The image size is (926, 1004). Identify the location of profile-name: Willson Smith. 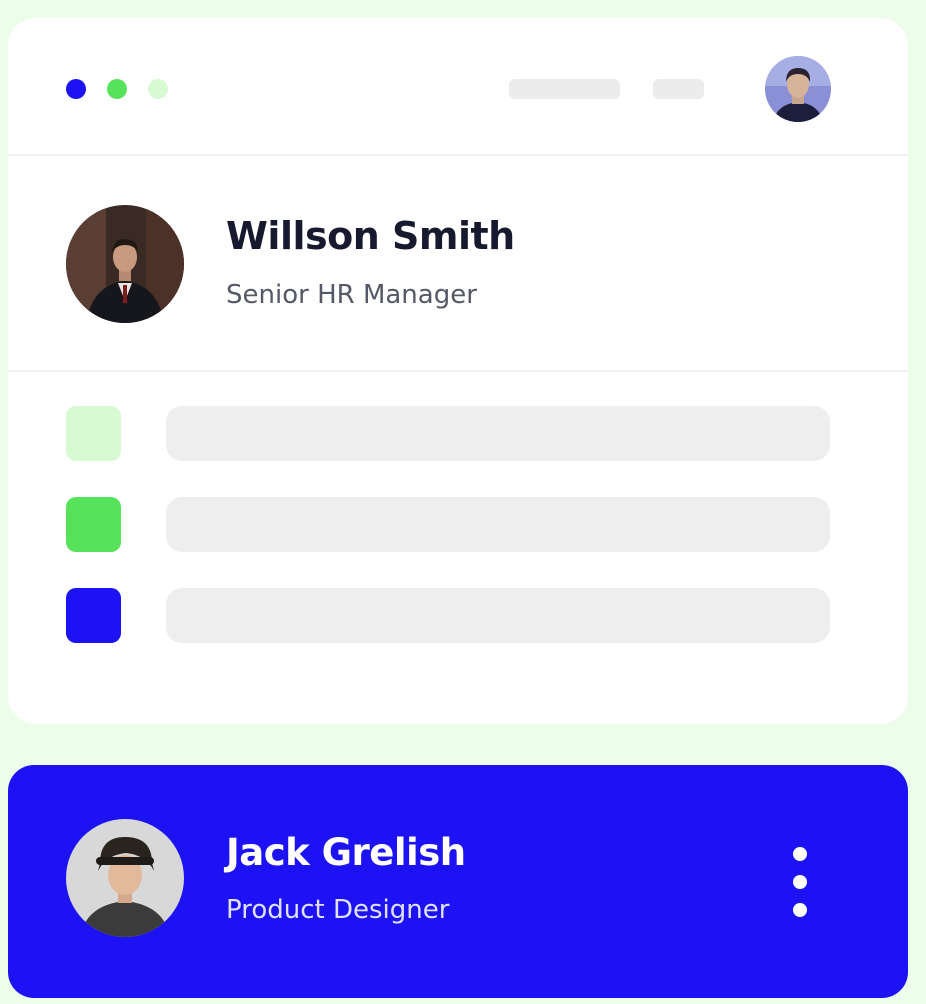
(370, 236).